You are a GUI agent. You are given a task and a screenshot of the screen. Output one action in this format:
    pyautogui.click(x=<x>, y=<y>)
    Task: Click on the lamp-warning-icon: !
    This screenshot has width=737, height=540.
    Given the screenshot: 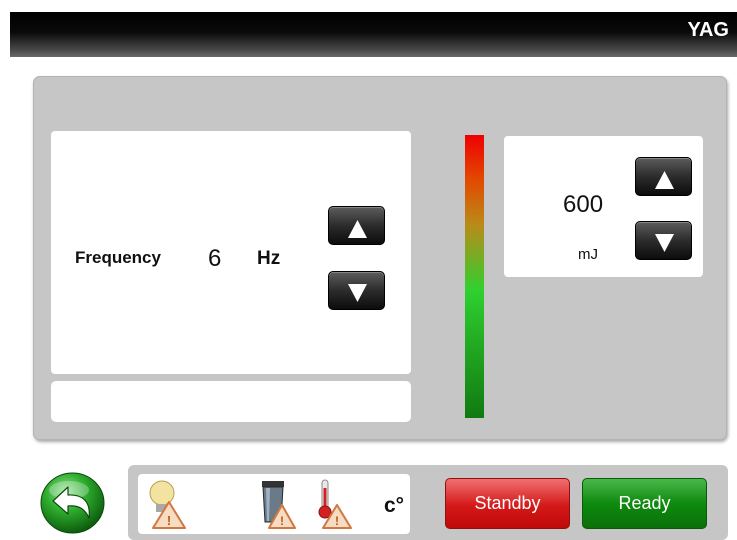 What is the action you would take?
    pyautogui.click(x=167, y=504)
    